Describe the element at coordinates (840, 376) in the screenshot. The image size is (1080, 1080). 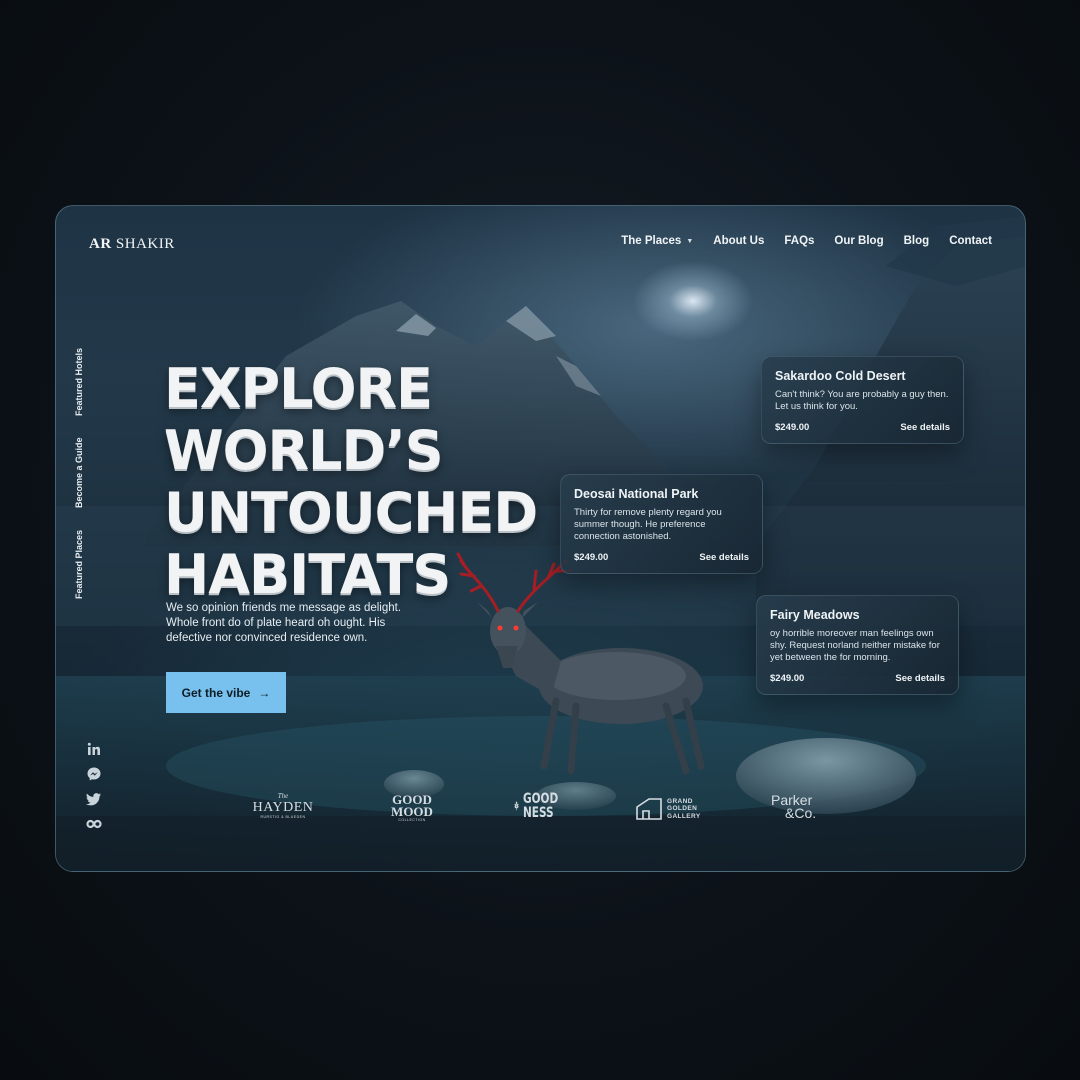
I see `card-title: Sakardoo Cold Desert` at that location.